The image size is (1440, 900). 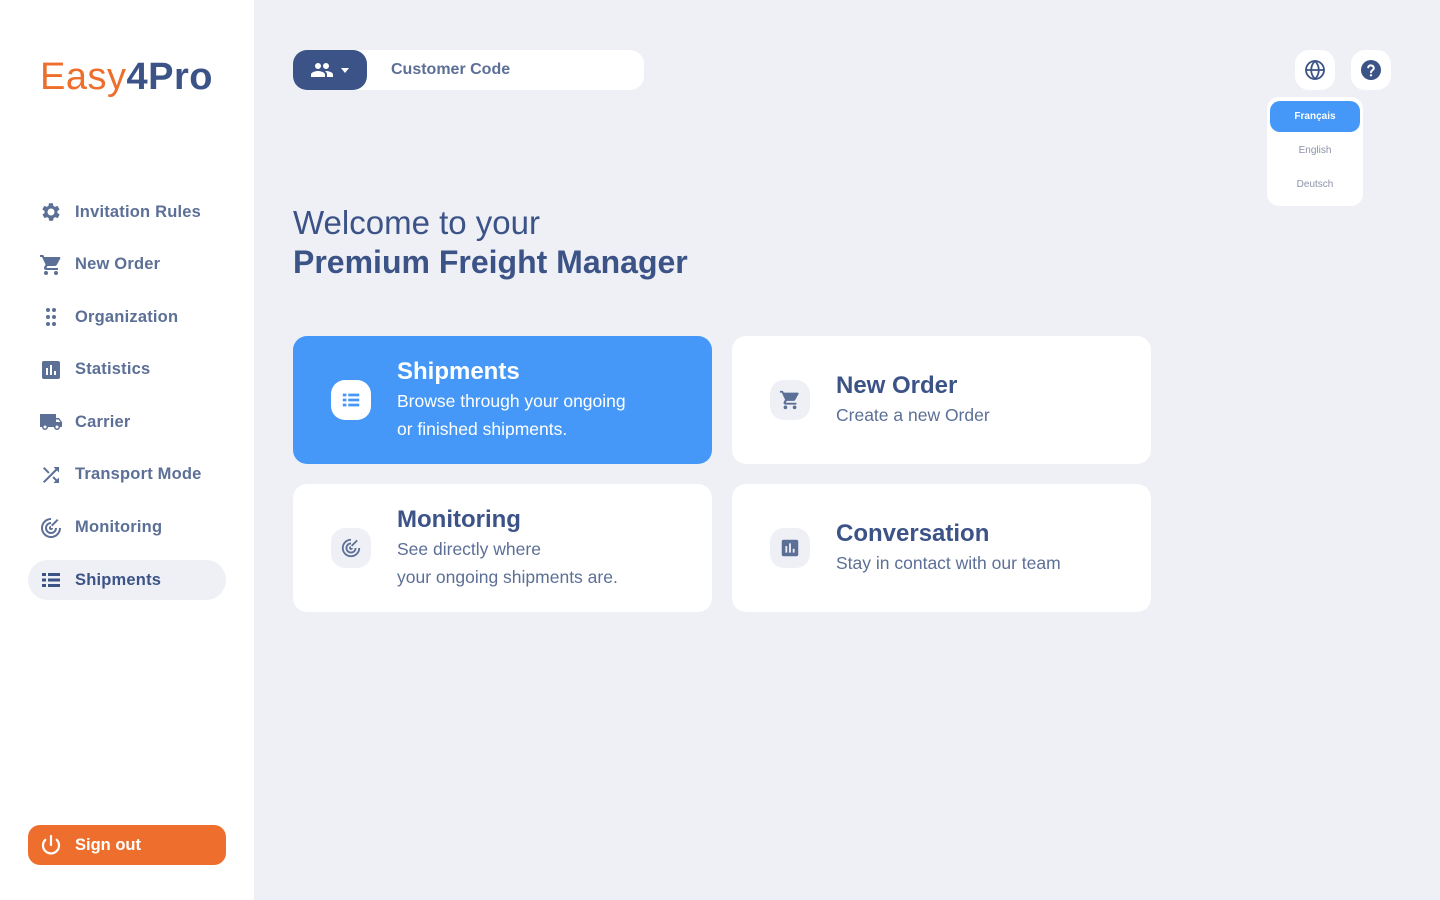 I want to click on welcome-line-2: Premium Freight Manager, so click(x=490, y=262).